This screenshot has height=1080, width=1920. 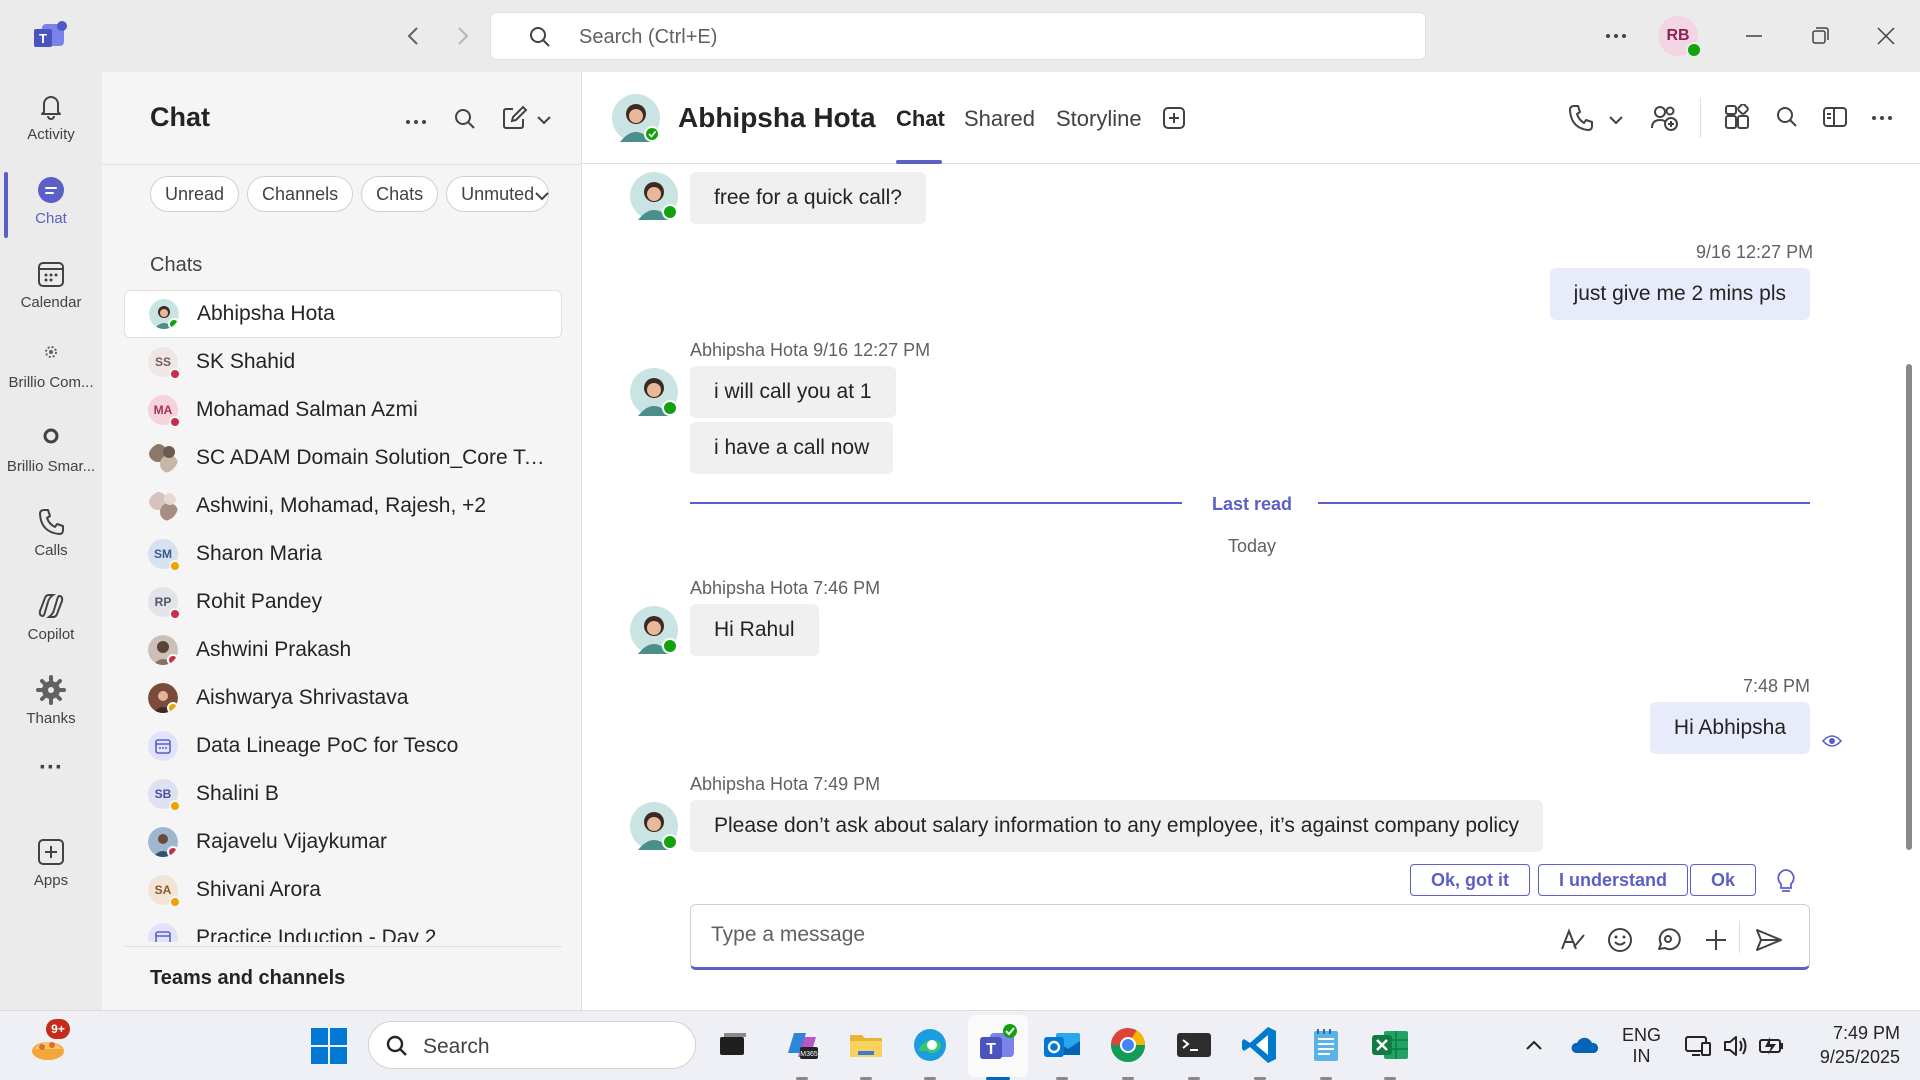 I want to click on rail-thanks: Thanks, so click(x=51, y=705).